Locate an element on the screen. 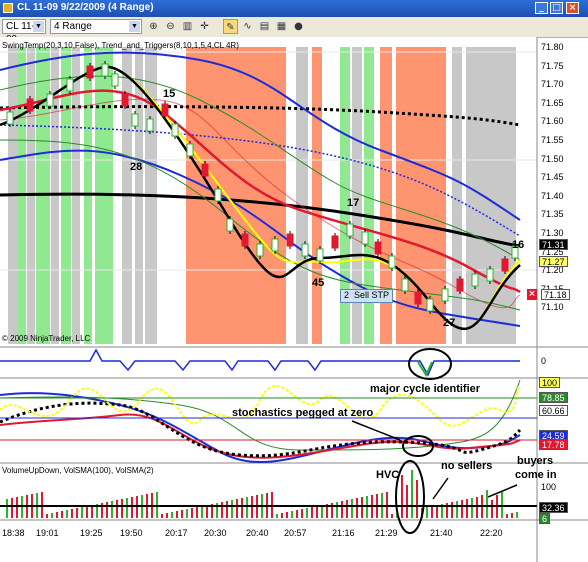 Image resolution: width=588 pixels, height=562 pixels. data-box-icon: ▦ is located at coordinates (281, 26).